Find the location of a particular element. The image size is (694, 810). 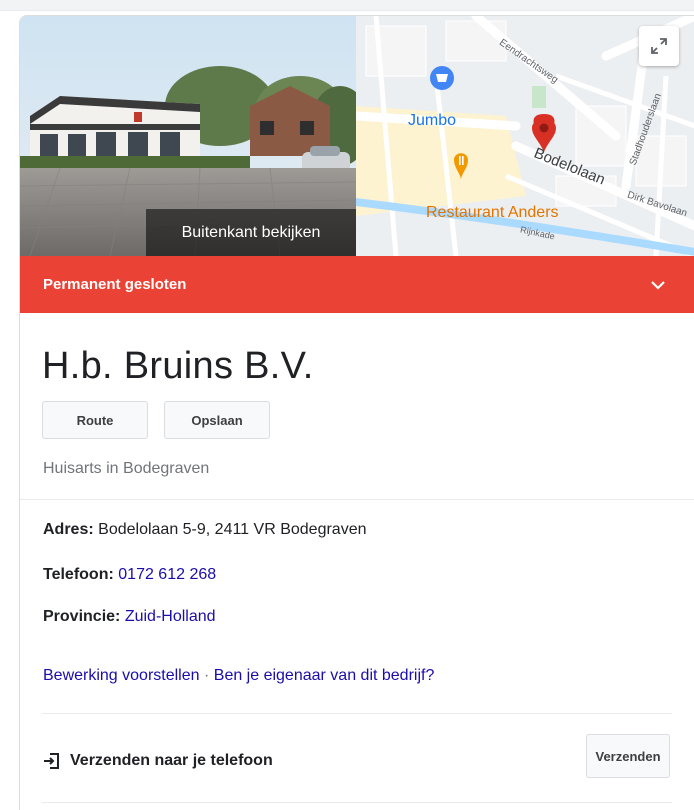

address-value: Bodelolaan 5-9, 2411 VR Bodegraven is located at coordinates (232, 529).